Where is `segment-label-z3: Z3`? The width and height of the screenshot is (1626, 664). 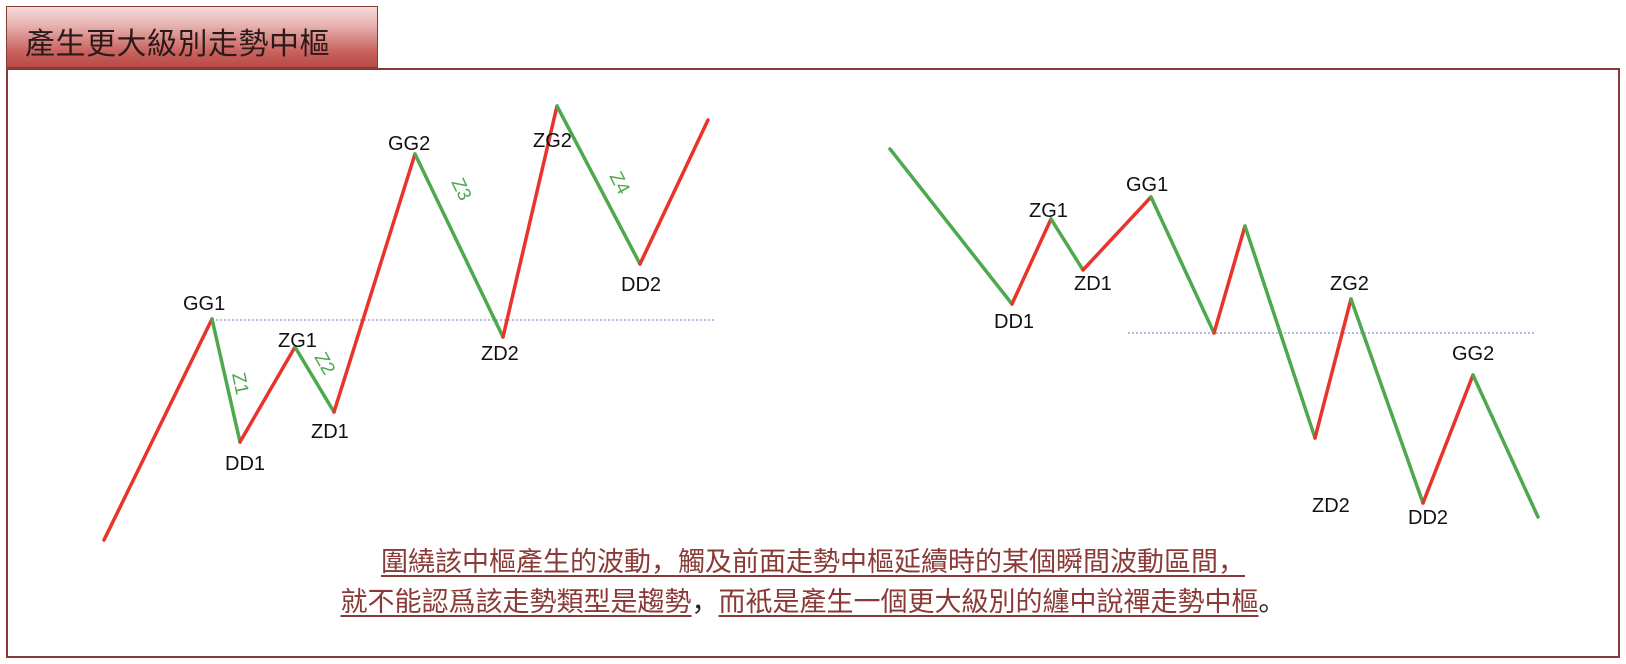 segment-label-z3: Z3 is located at coordinates (461, 189).